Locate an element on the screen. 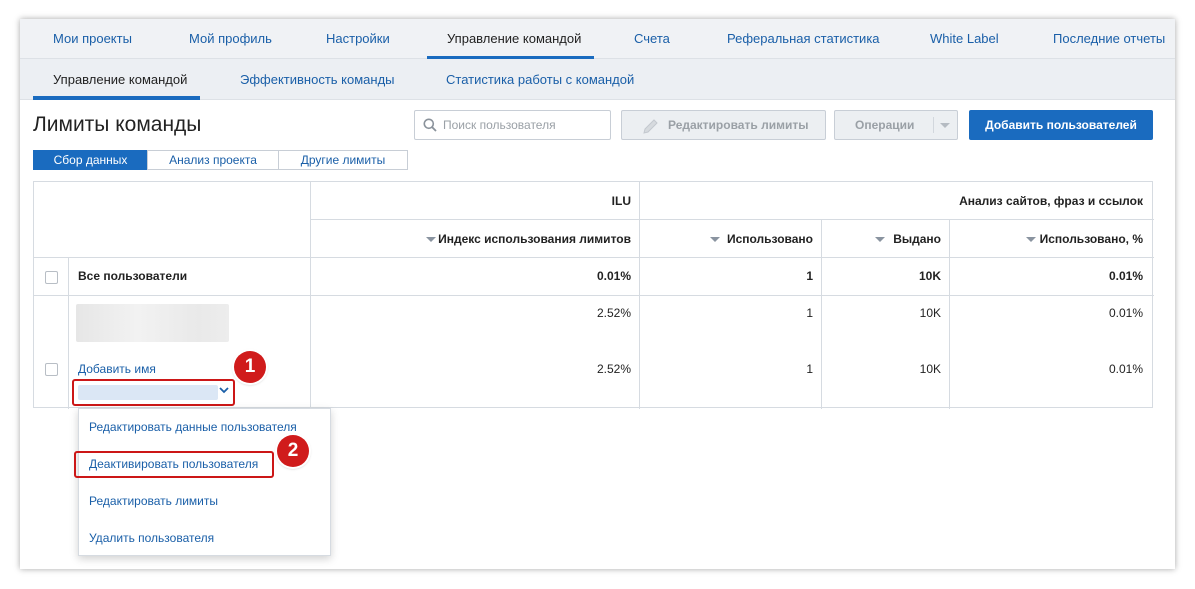 This screenshot has height=589, width=1195. edit-limits-button: Редактировать лимиты is located at coordinates (723, 125).